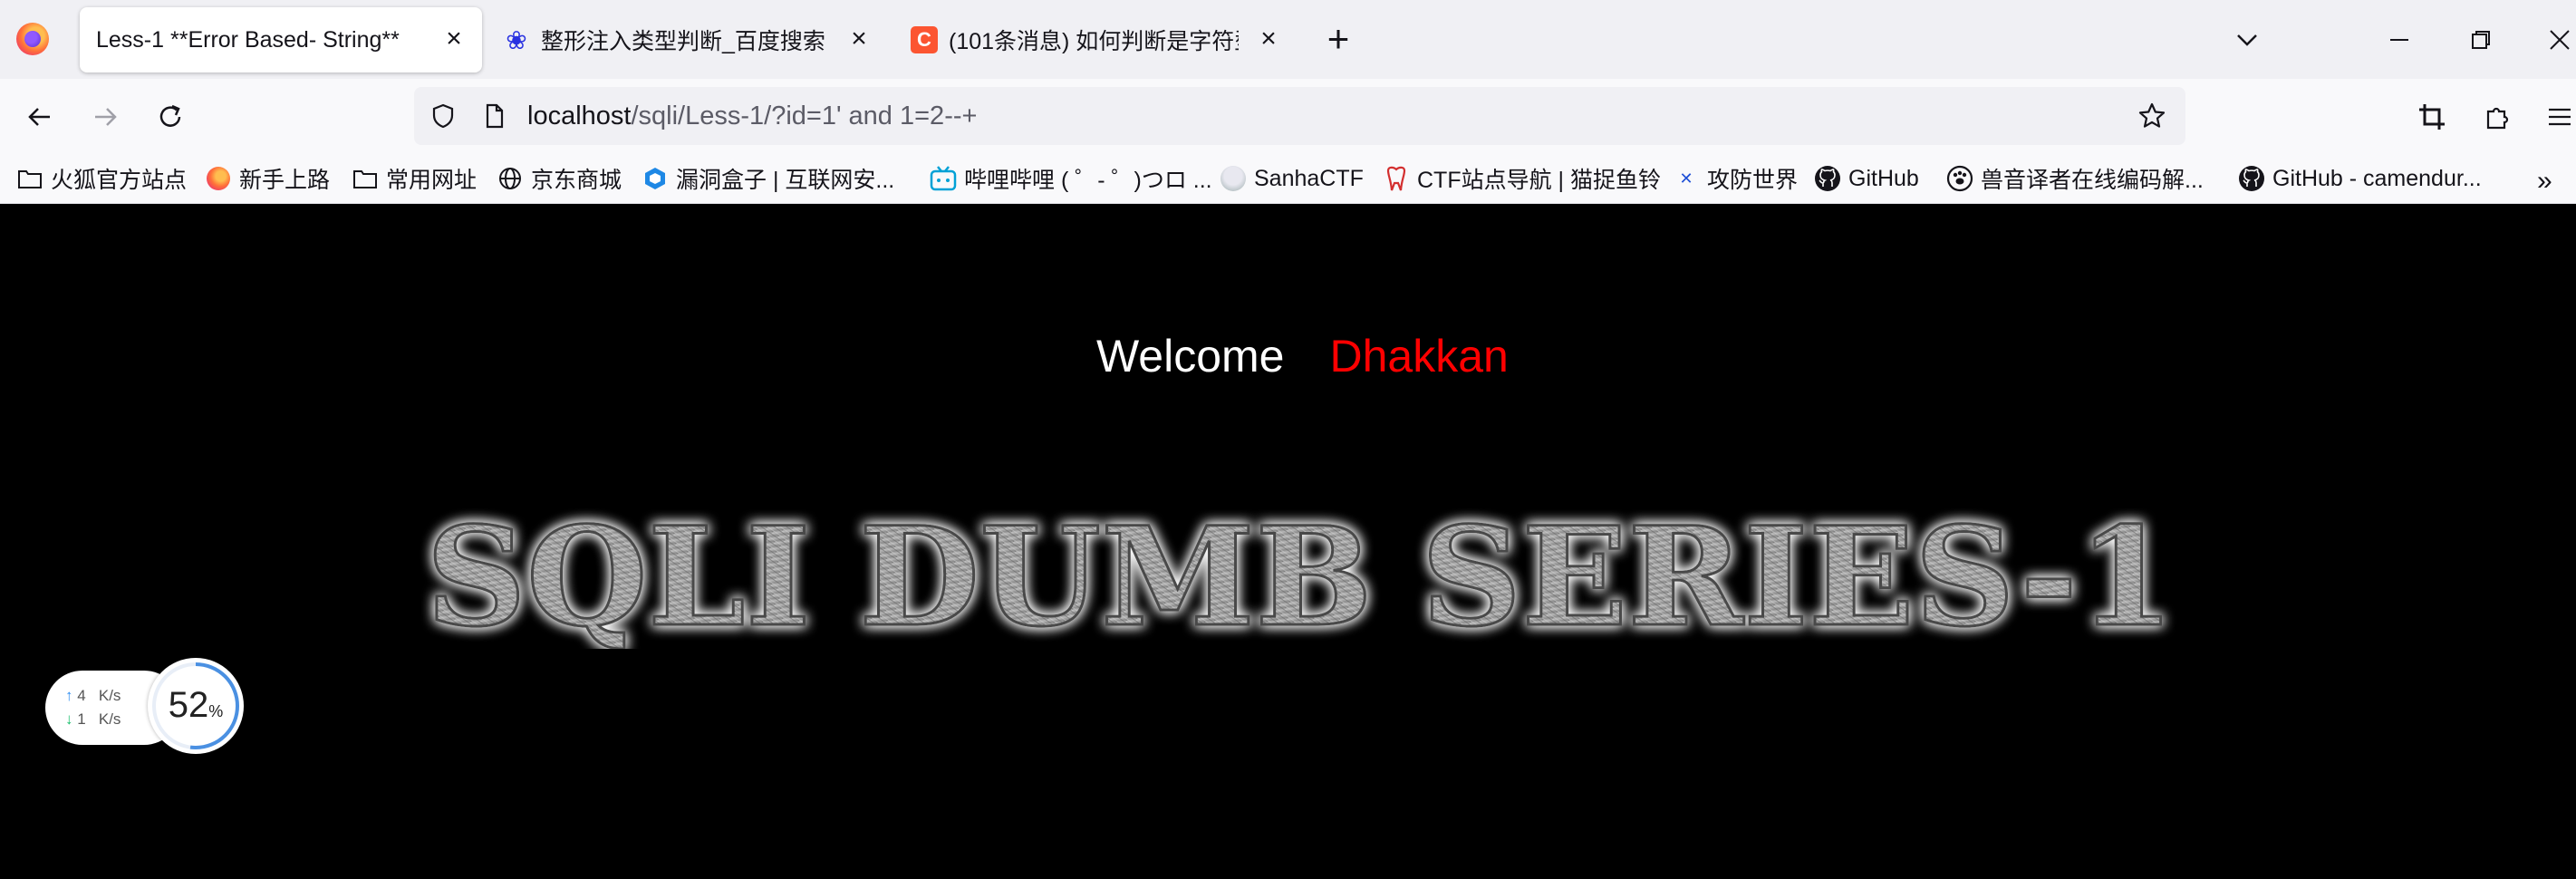  What do you see at coordinates (81, 719) in the screenshot?
I see `download-value: 1` at bounding box center [81, 719].